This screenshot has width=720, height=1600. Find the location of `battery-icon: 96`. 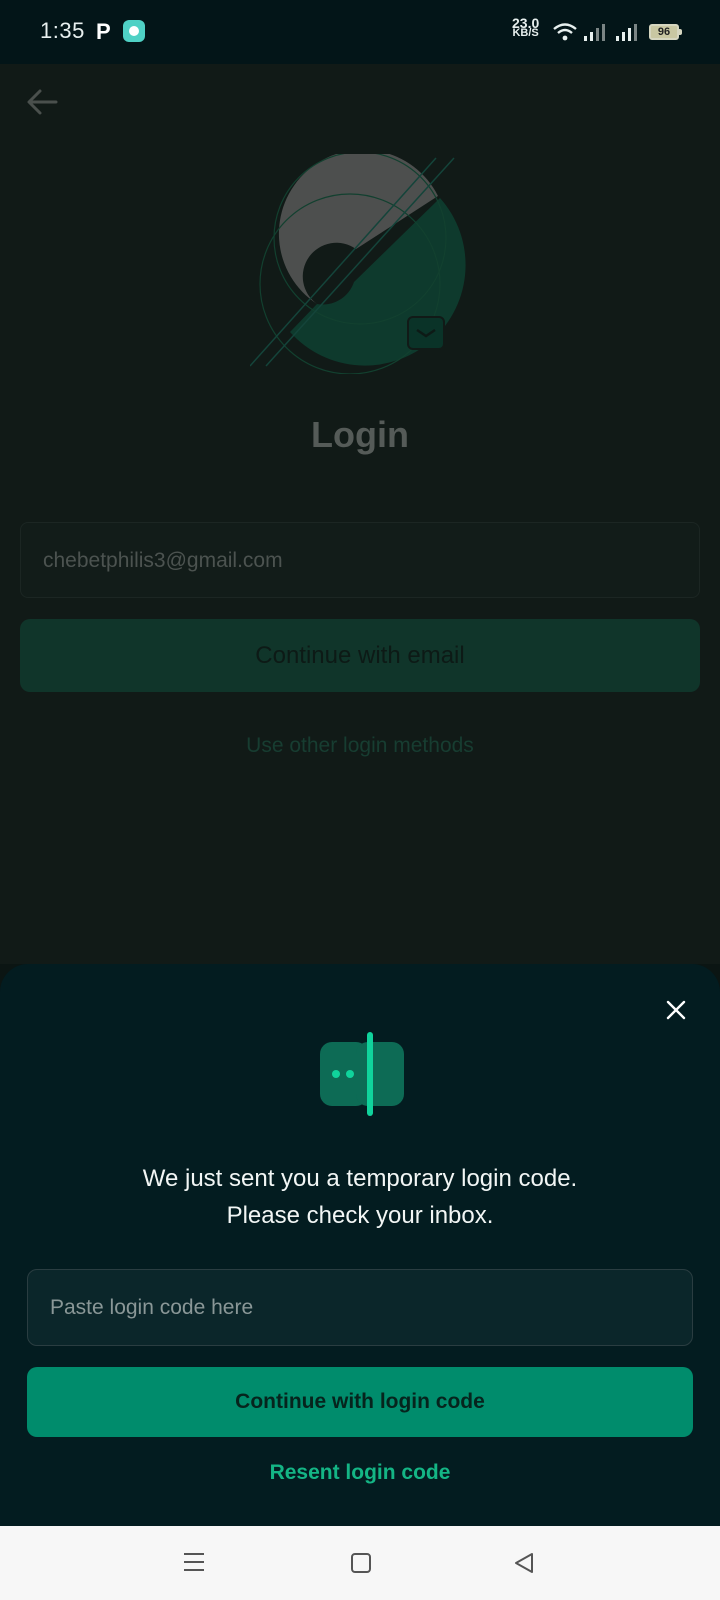

battery-icon: 96 is located at coordinates (665, 32).